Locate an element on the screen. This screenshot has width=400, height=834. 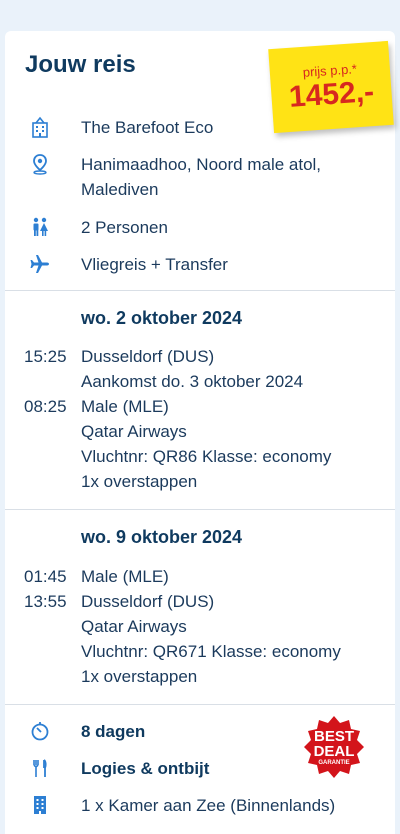
stay-duration: 8 dagen is located at coordinates (113, 731).